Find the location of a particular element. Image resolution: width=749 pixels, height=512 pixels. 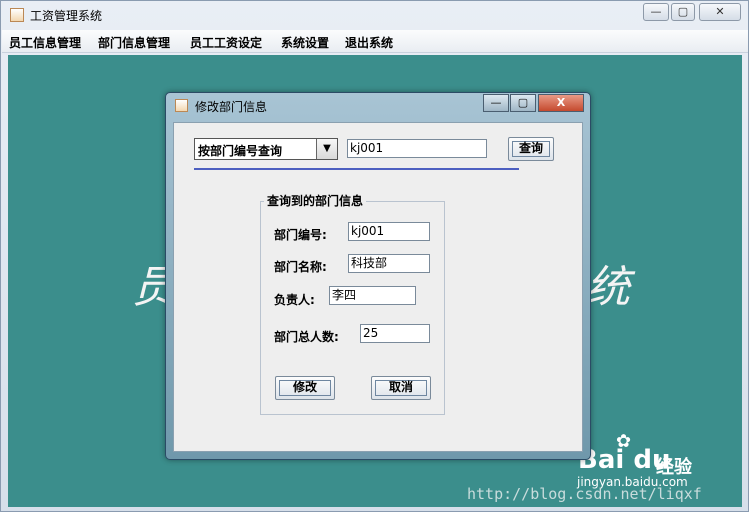

menu-exit: 退出系统 is located at coordinates (369, 42).